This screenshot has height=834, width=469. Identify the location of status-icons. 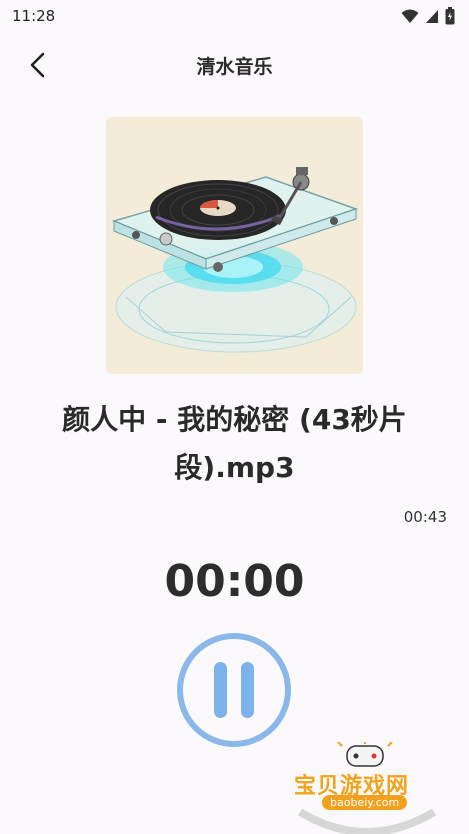
(428, 18).